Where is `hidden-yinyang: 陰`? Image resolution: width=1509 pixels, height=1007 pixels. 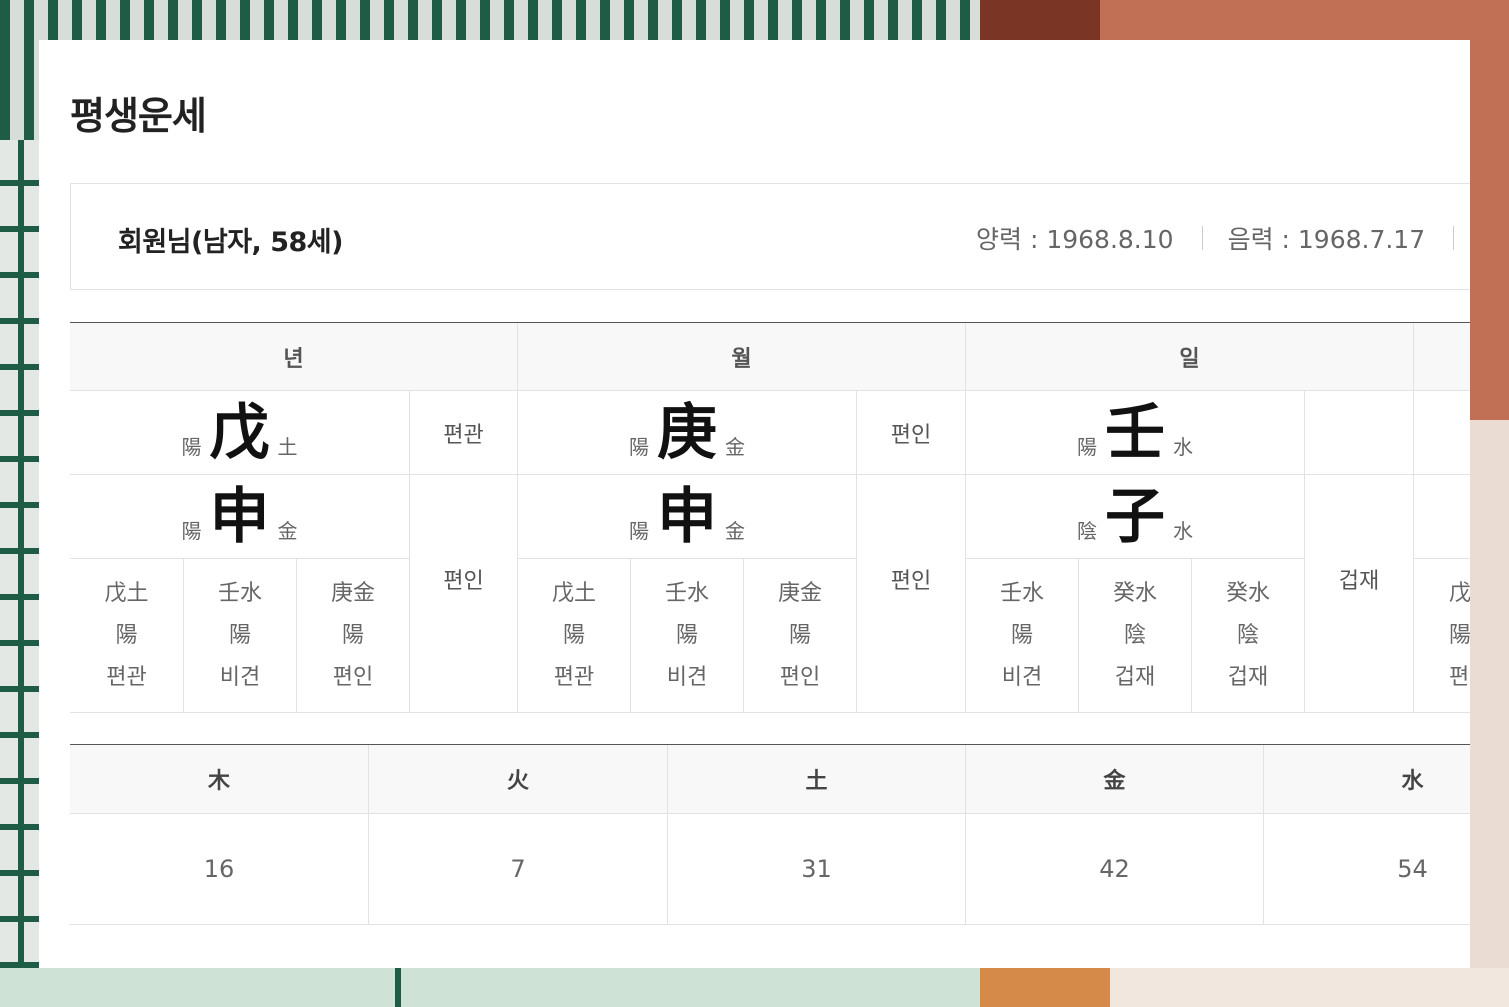 hidden-yinyang: 陰 is located at coordinates (1247, 635).